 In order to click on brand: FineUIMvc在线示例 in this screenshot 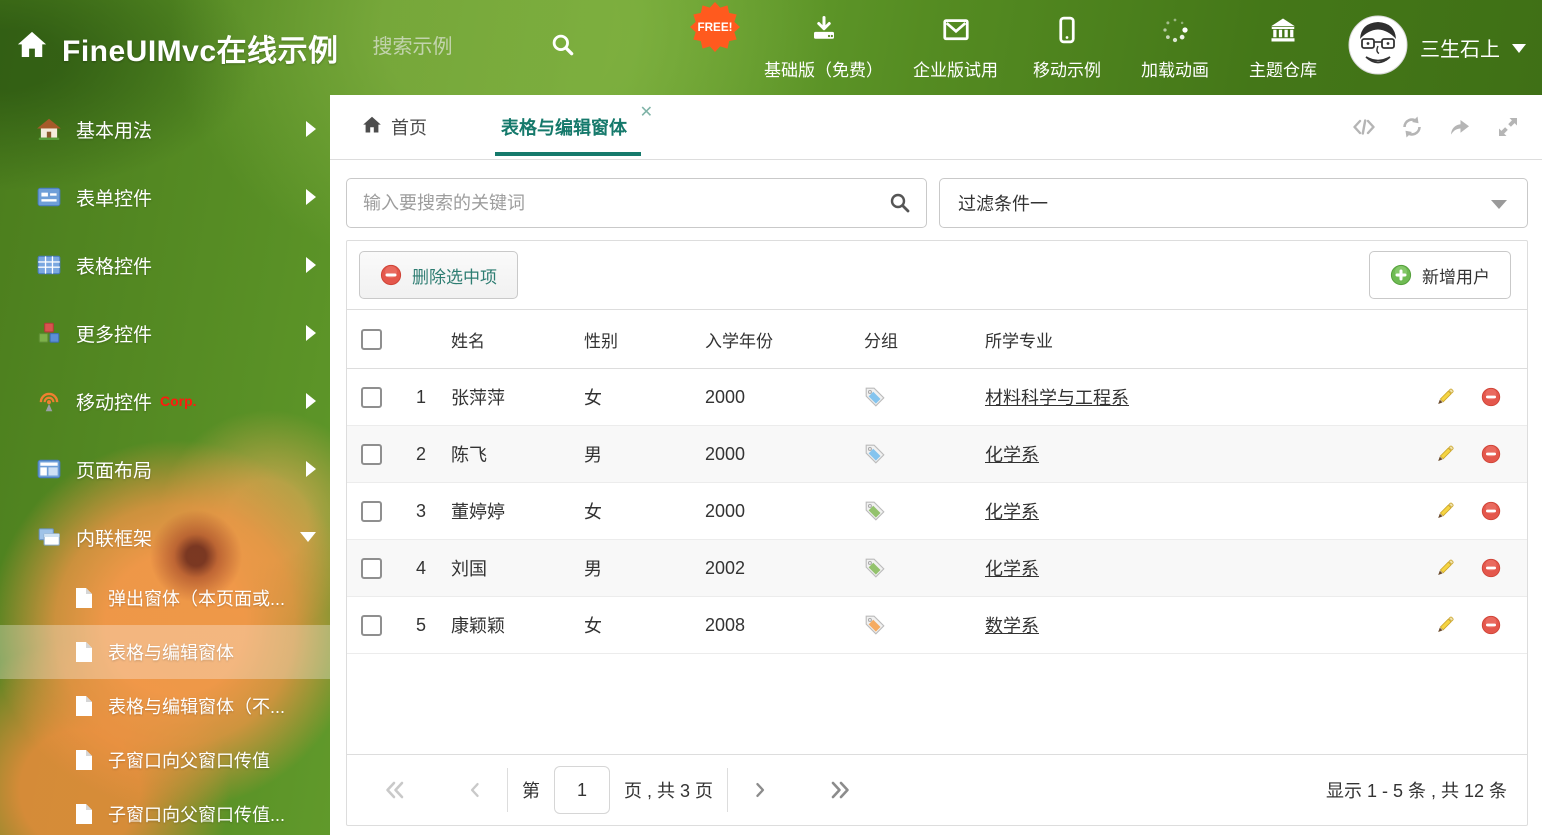, I will do `click(177, 48)`.